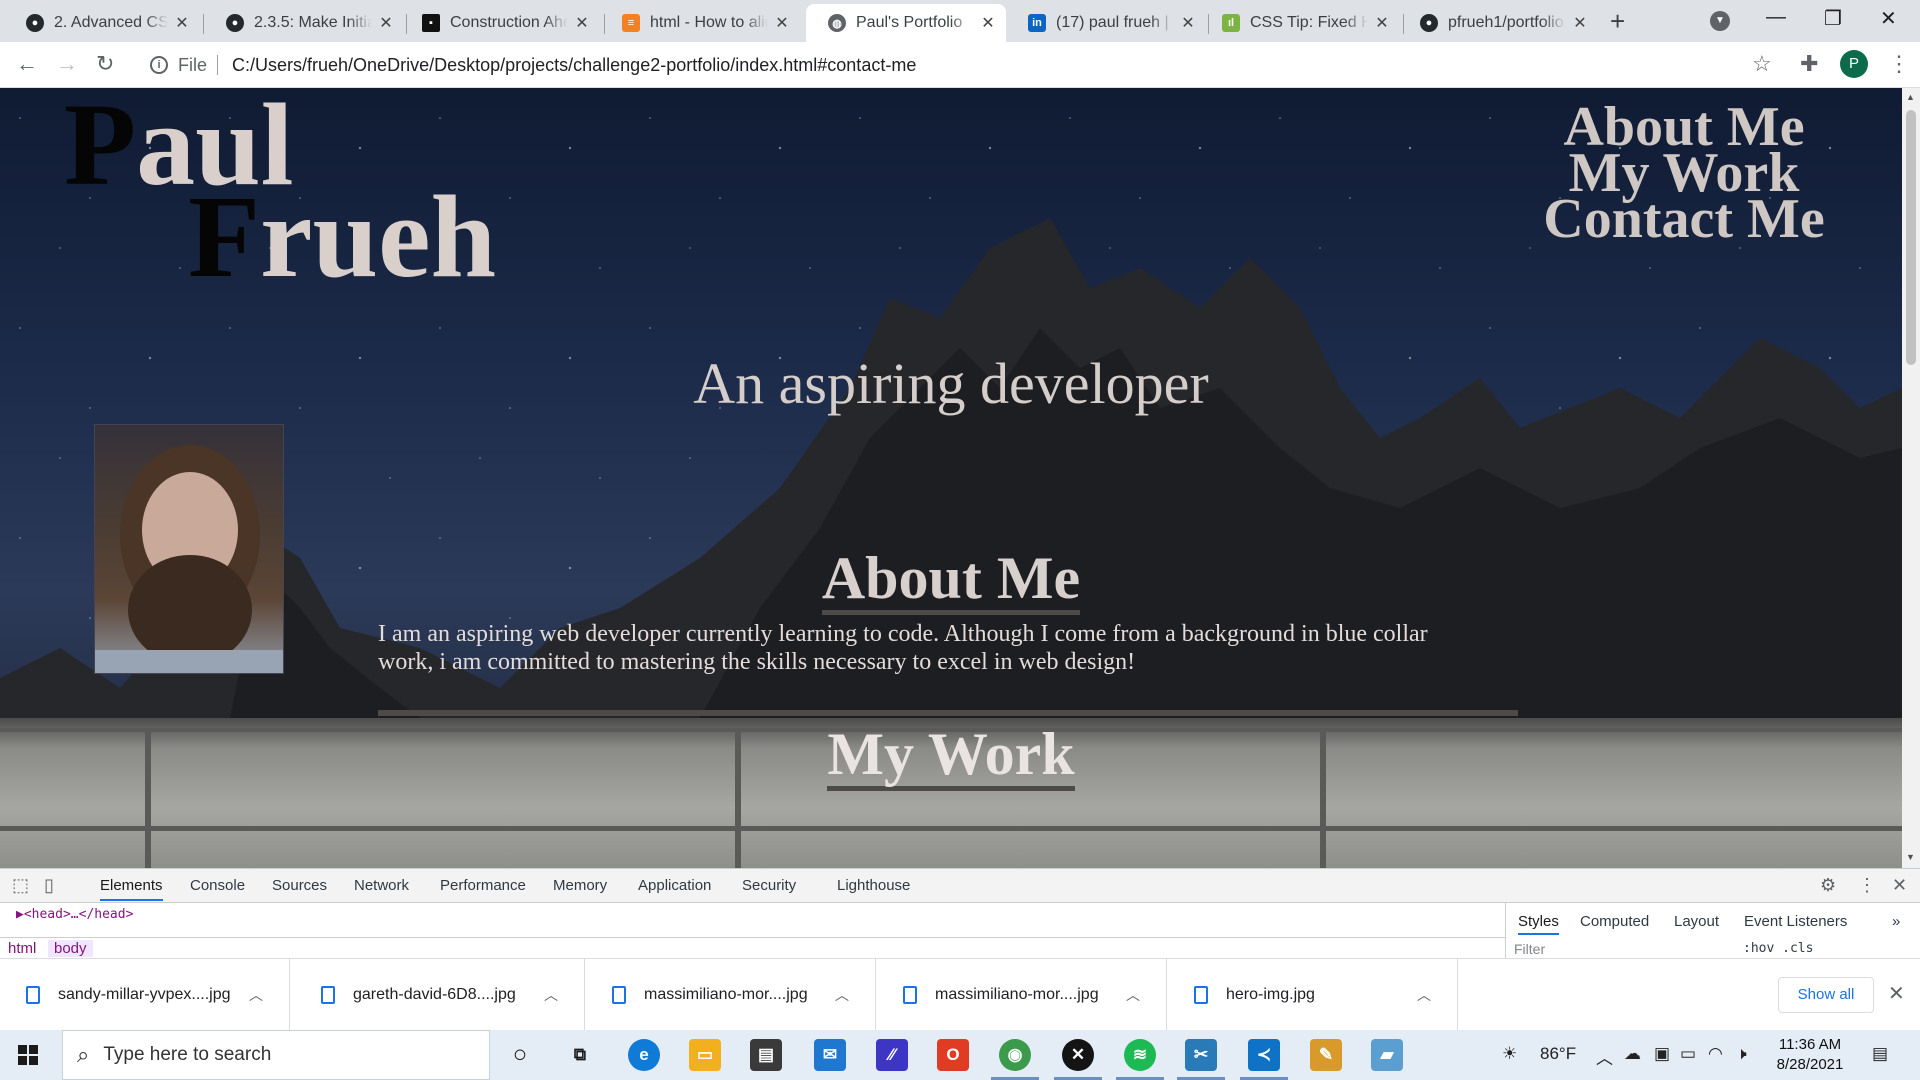  Describe the element at coordinates (1538, 924) in the screenshot. I see `styles-tab: Styles` at that location.